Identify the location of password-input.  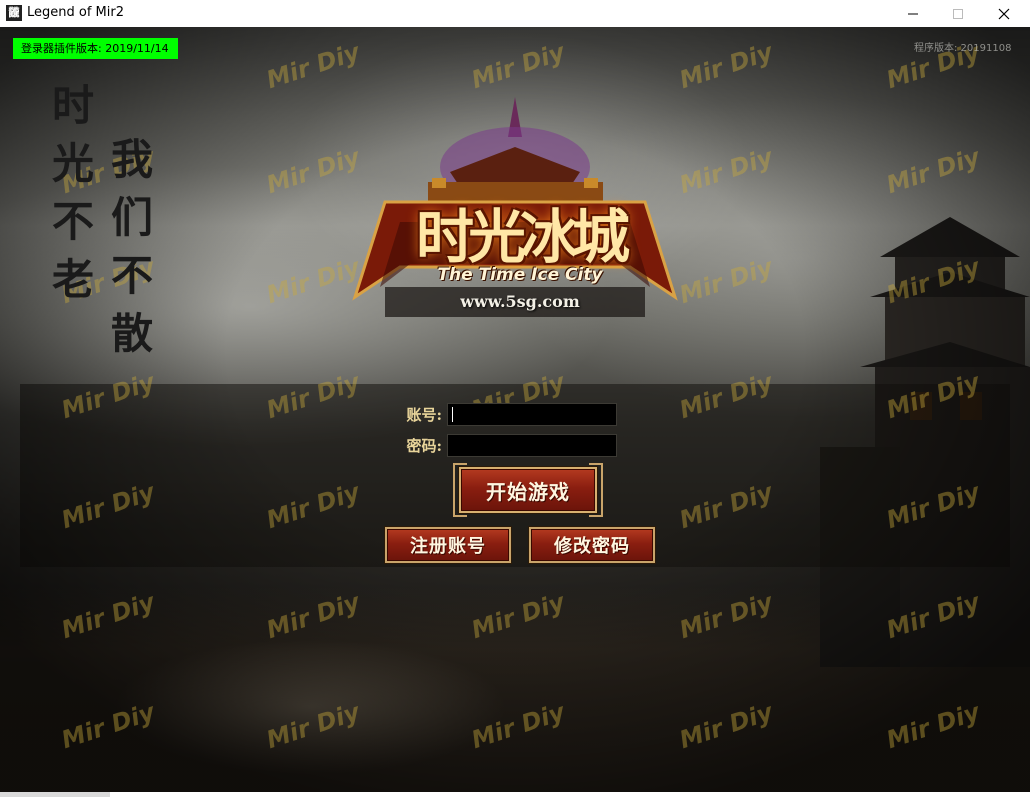
(532, 445).